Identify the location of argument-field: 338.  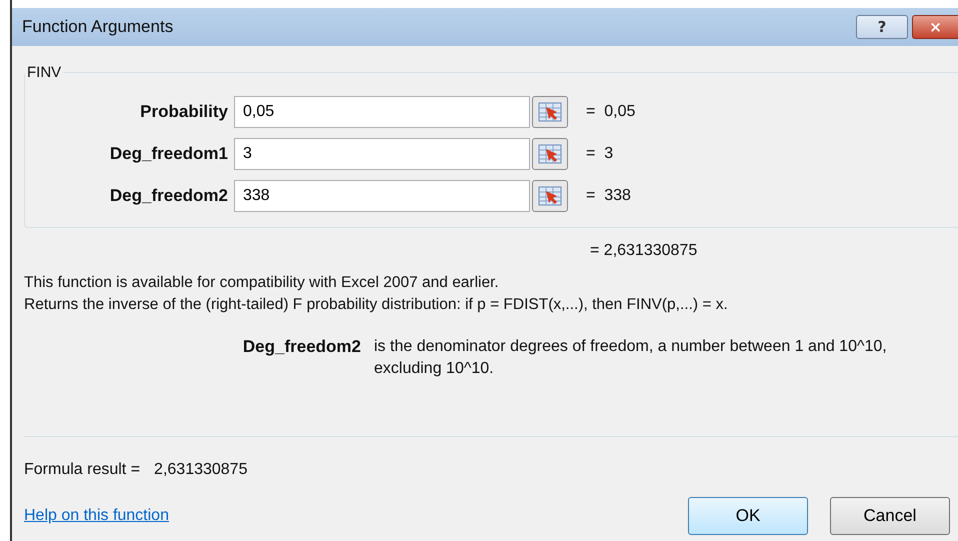
(382, 196).